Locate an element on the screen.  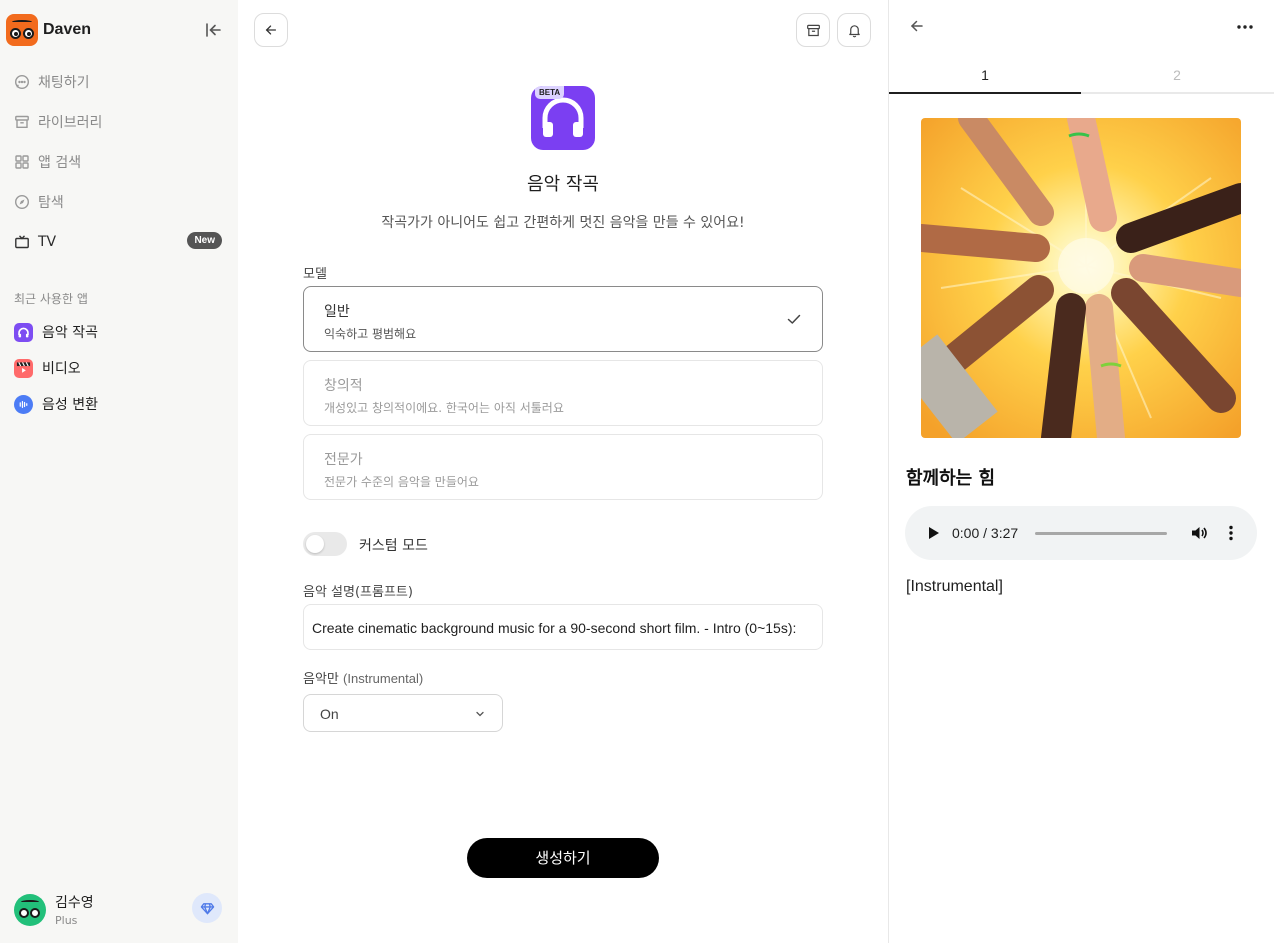
brand: Daven is located at coordinates (48, 30).